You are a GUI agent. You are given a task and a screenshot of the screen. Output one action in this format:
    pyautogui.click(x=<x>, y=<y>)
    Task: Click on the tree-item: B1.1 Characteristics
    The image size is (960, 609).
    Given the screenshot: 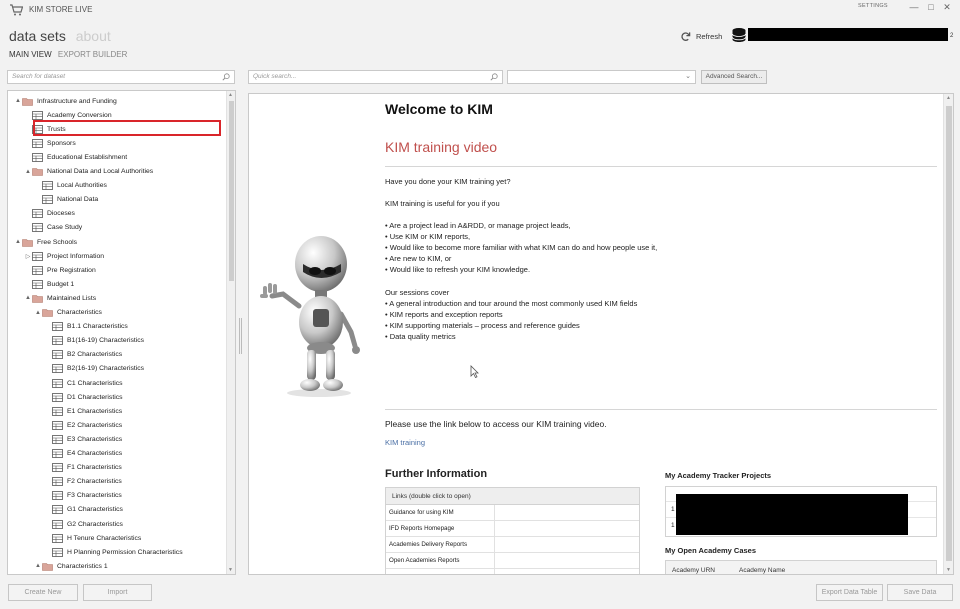 What is the action you would take?
    pyautogui.click(x=86, y=327)
    